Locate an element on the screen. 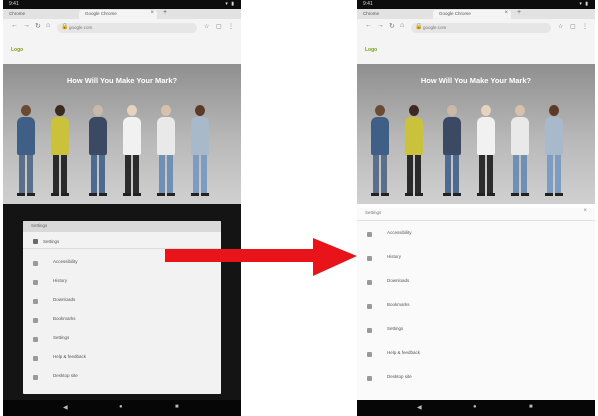 Image resolution: width=598 pixels, height=416 pixels. status-icons: ▾ ▮ is located at coordinates (230, 4).